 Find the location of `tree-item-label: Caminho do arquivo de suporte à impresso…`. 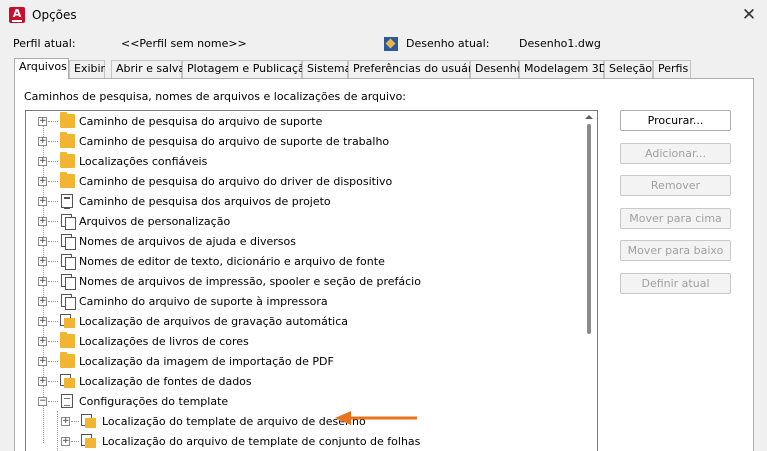

tree-item-label: Caminho do arquivo de suporte à impresso… is located at coordinates (203, 301).